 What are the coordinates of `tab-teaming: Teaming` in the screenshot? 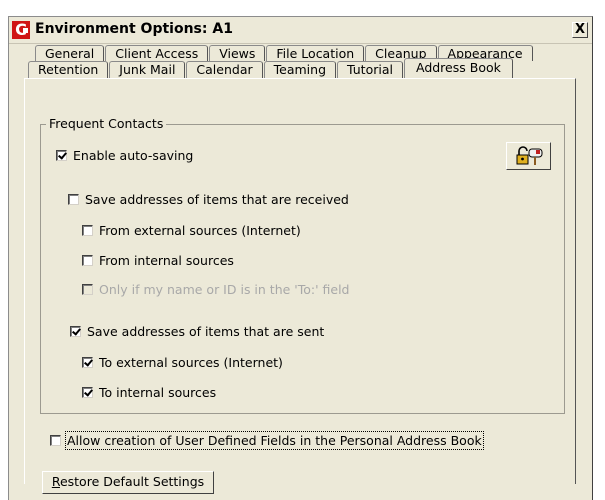 It's located at (300, 69).